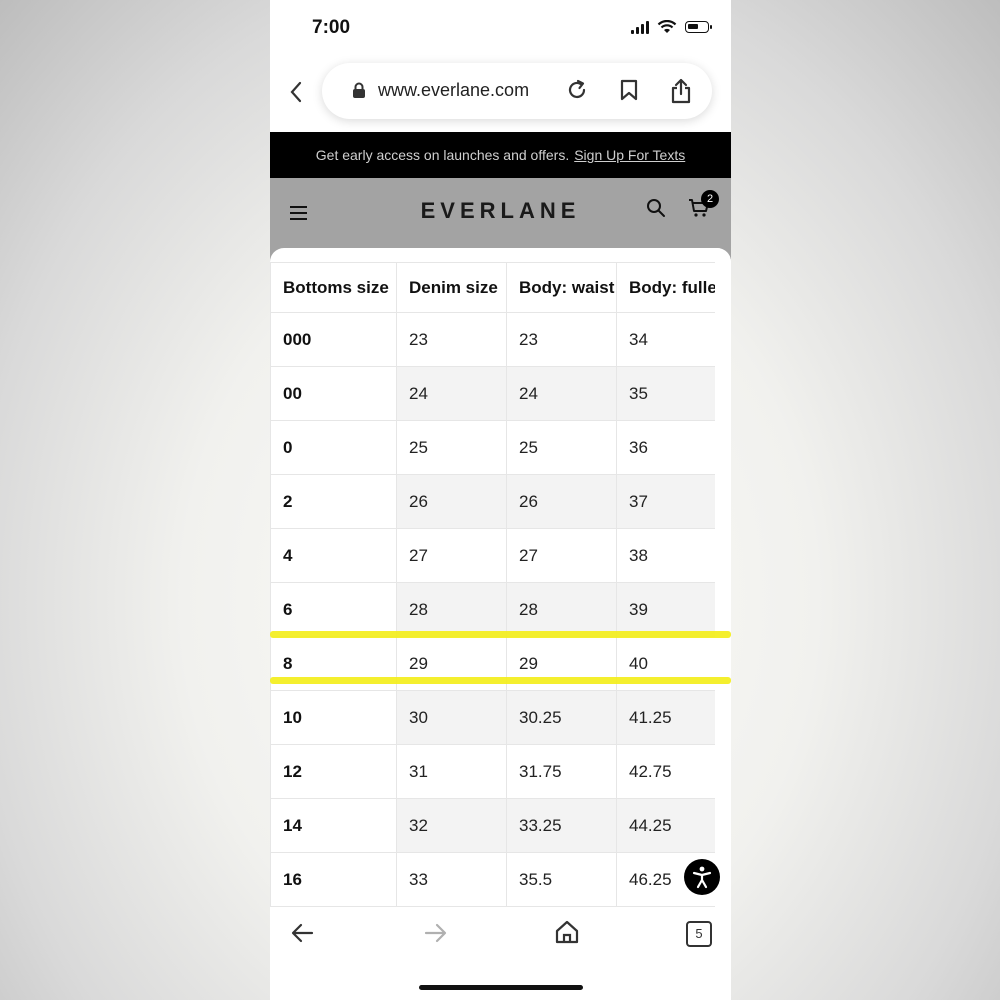 The height and width of the screenshot is (1000, 1000). Describe the element at coordinates (451, 609) in the screenshot. I see `denim-size-cell: 28` at that location.